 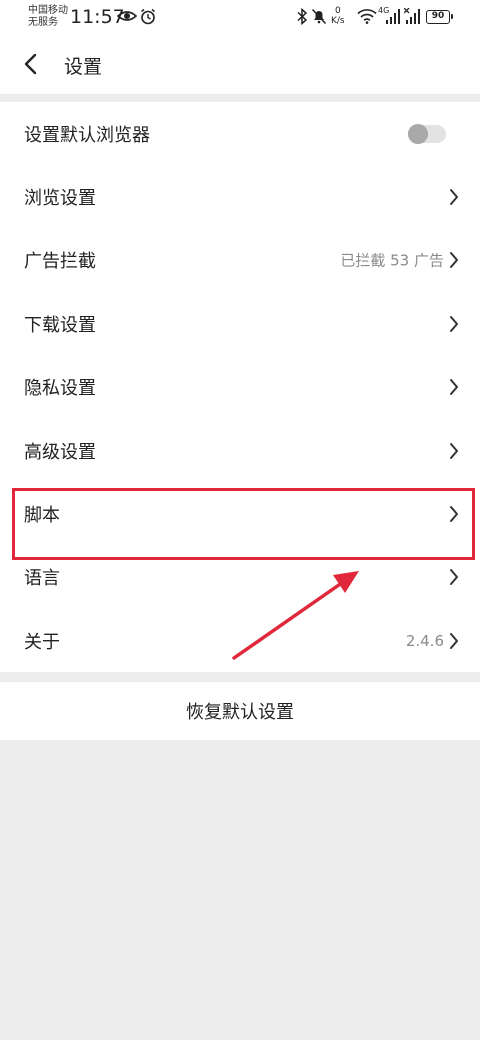 I want to click on settings-item-label: 下载设置, so click(x=60, y=325).